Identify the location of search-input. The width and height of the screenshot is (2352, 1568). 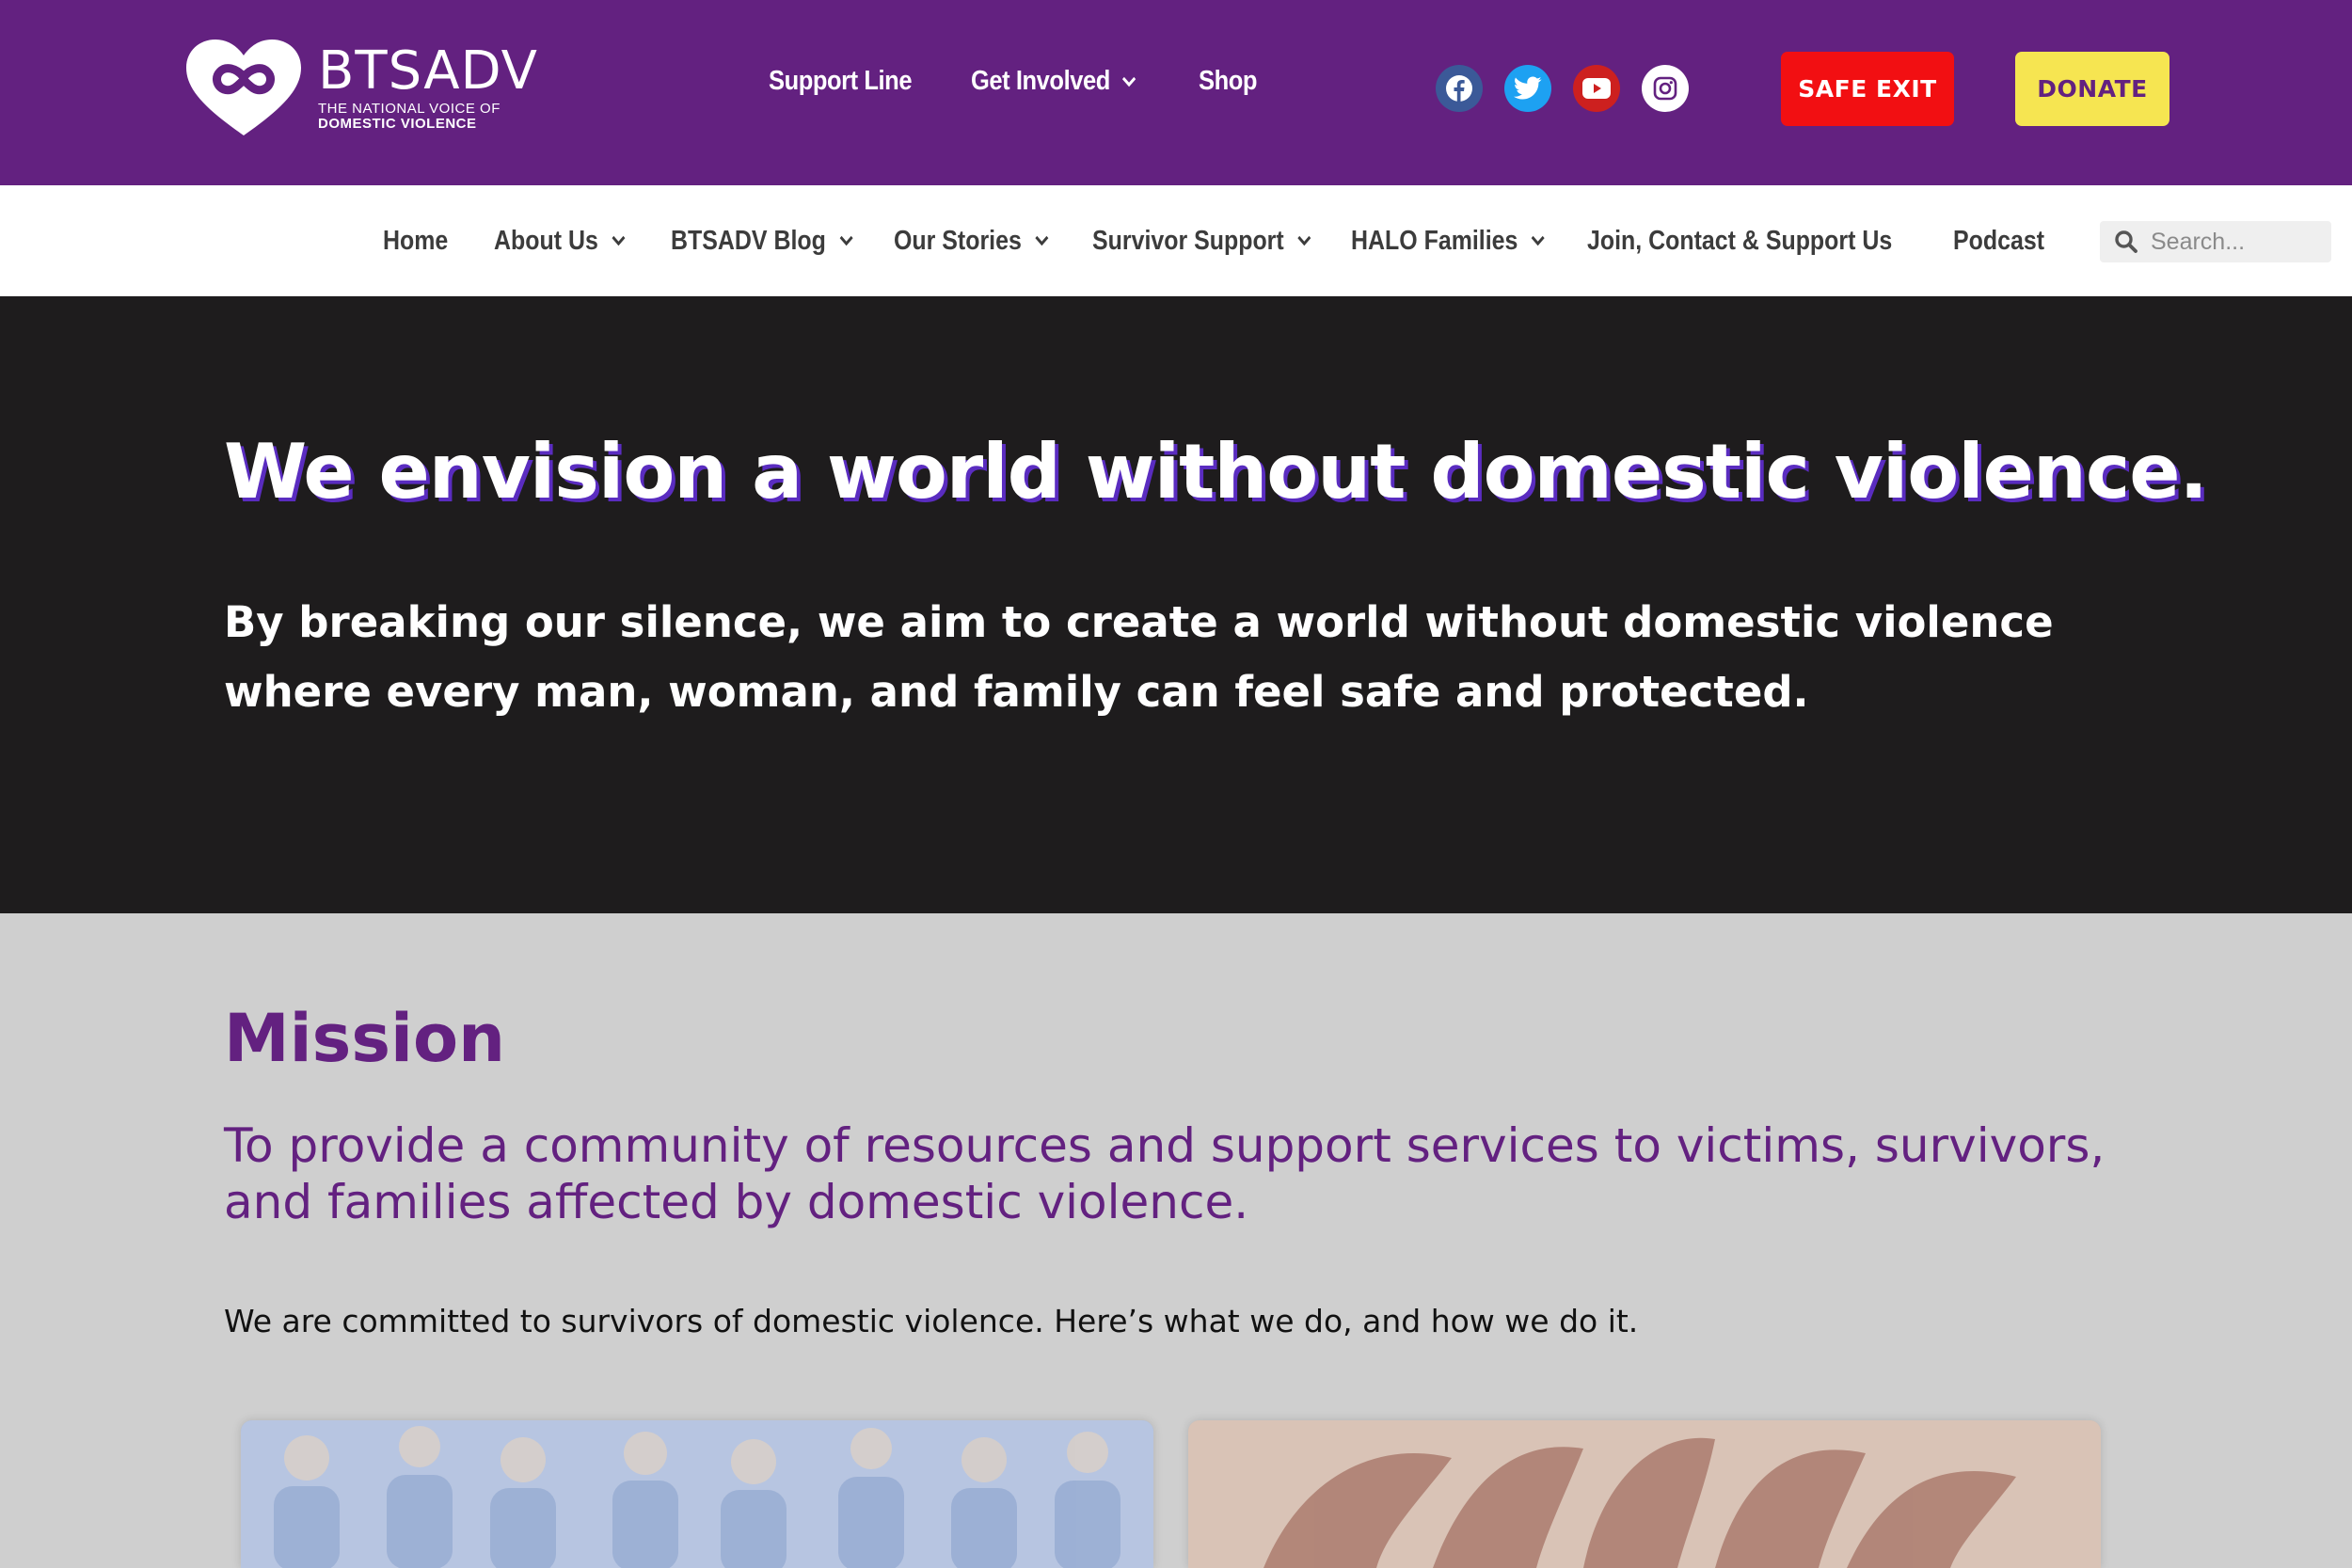
(2235, 242).